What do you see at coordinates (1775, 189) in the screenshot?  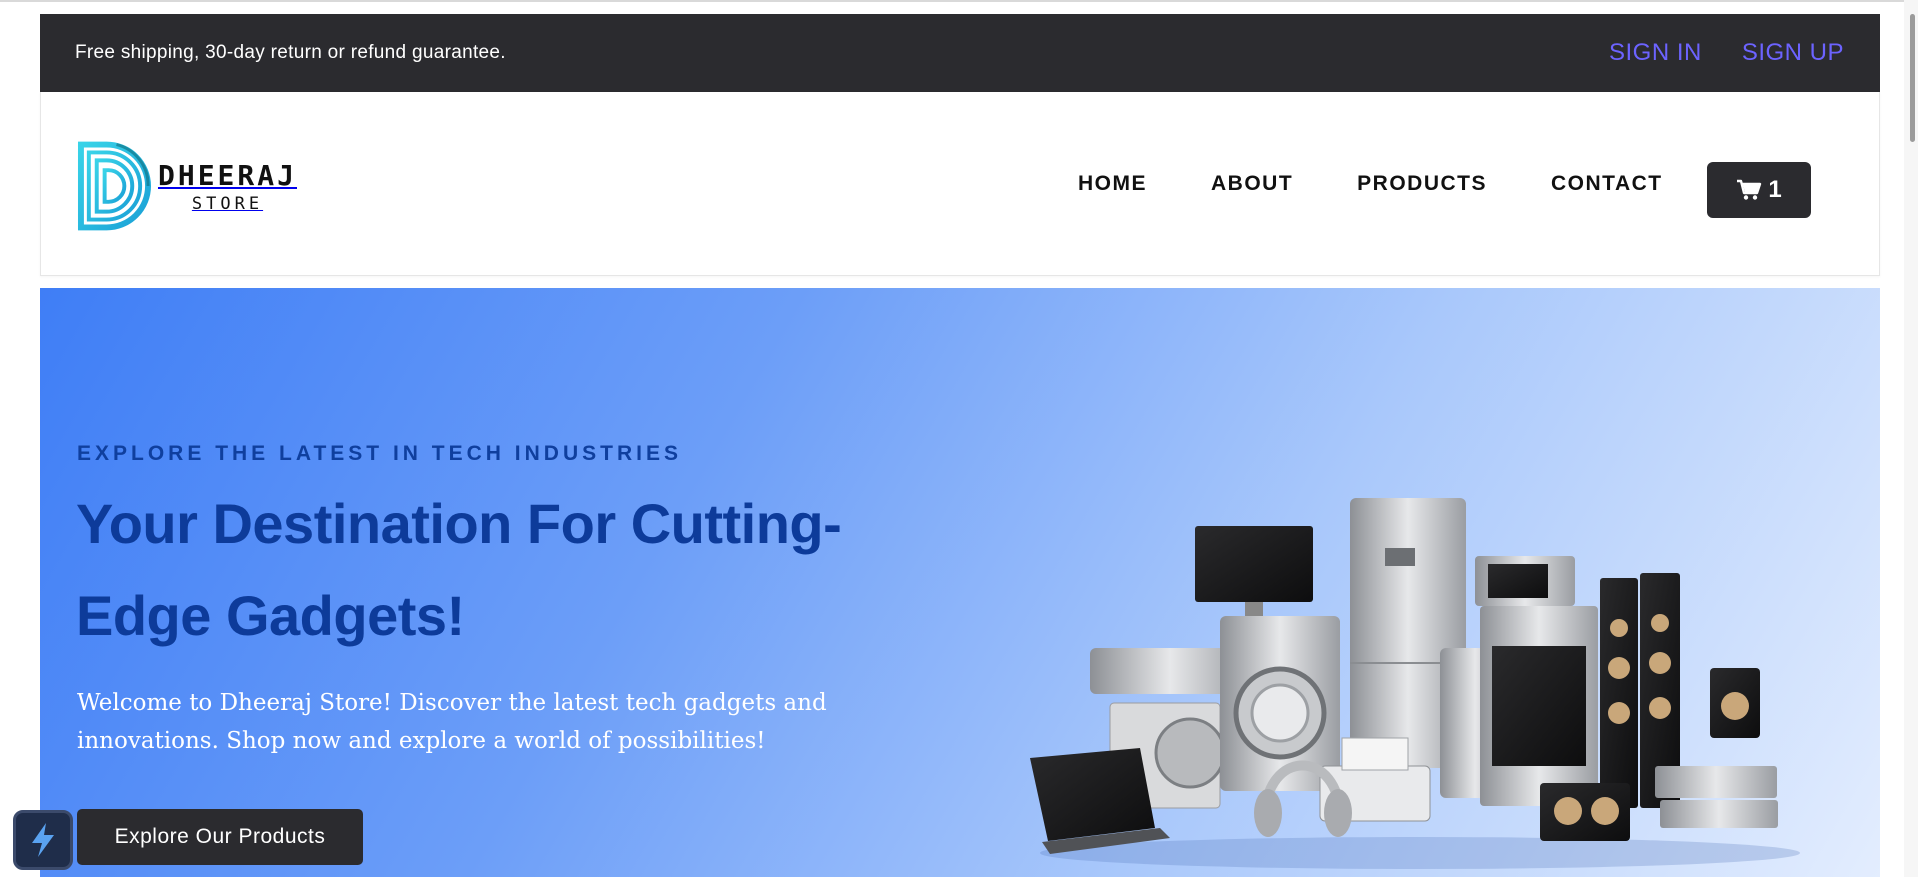 I see `cart-count: 1` at bounding box center [1775, 189].